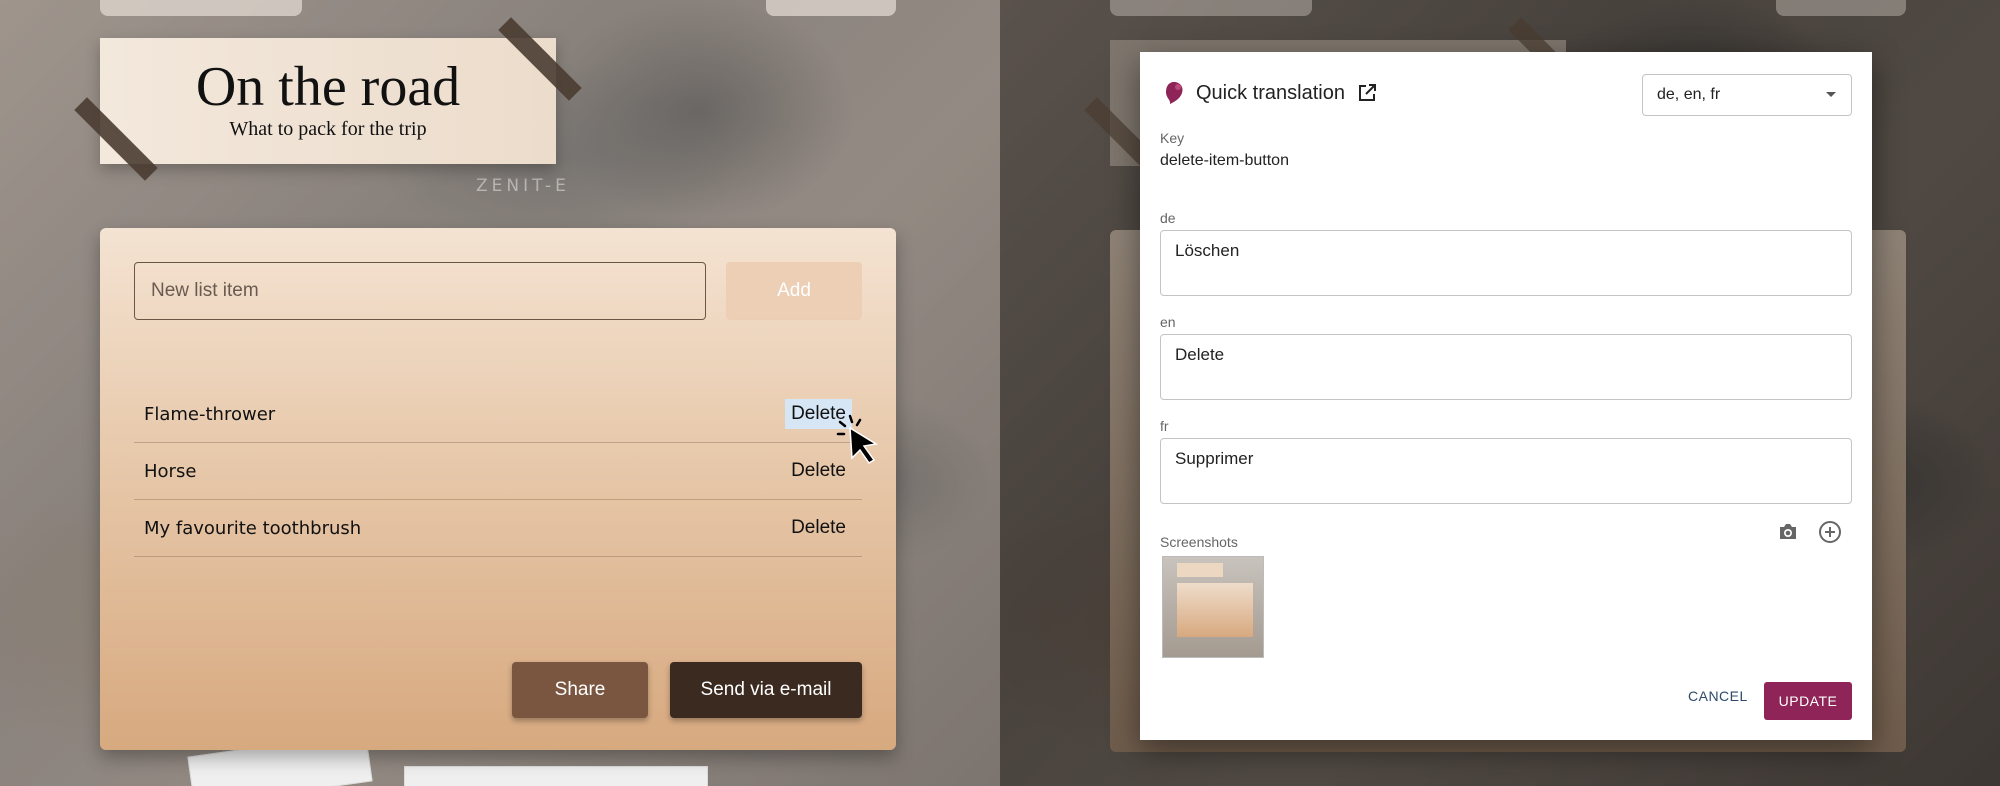 This screenshot has width=2000, height=786. I want to click on add-circle-icon, so click(1830, 532).